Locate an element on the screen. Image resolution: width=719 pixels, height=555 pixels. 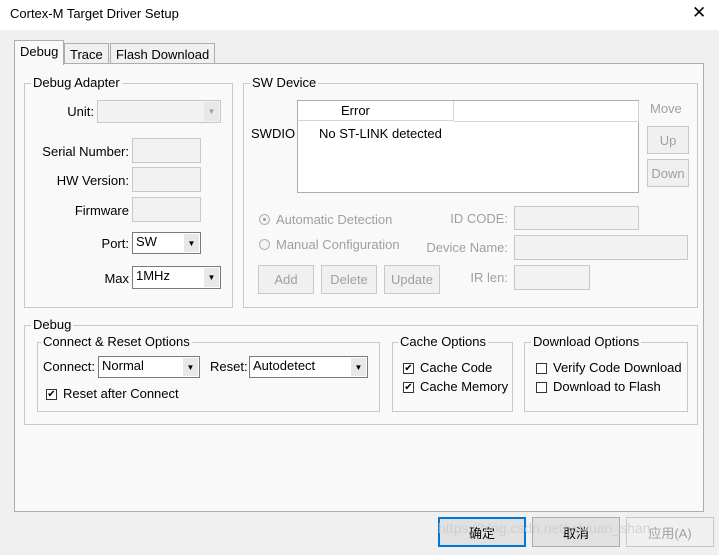
reset-after-connect-checkbox: ✔ is located at coordinates (51, 394).